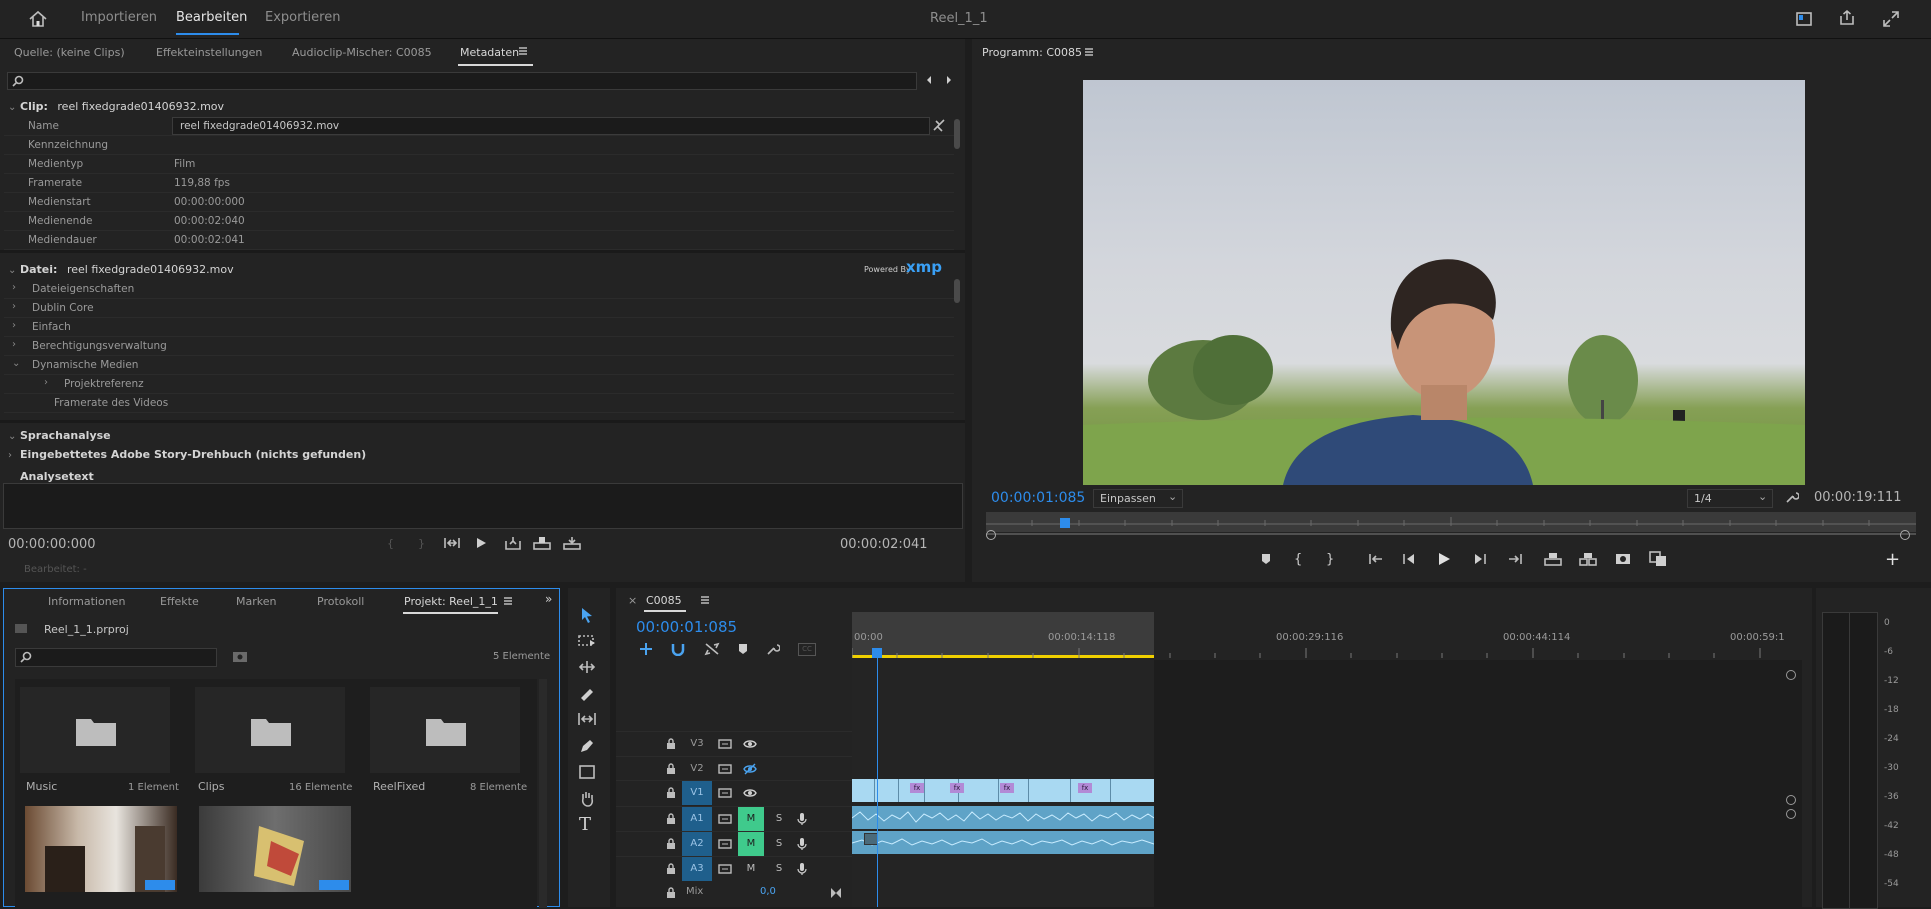 This screenshot has width=1931, height=909. Describe the element at coordinates (743, 649) in the screenshot. I see `add-marker-icon` at that location.